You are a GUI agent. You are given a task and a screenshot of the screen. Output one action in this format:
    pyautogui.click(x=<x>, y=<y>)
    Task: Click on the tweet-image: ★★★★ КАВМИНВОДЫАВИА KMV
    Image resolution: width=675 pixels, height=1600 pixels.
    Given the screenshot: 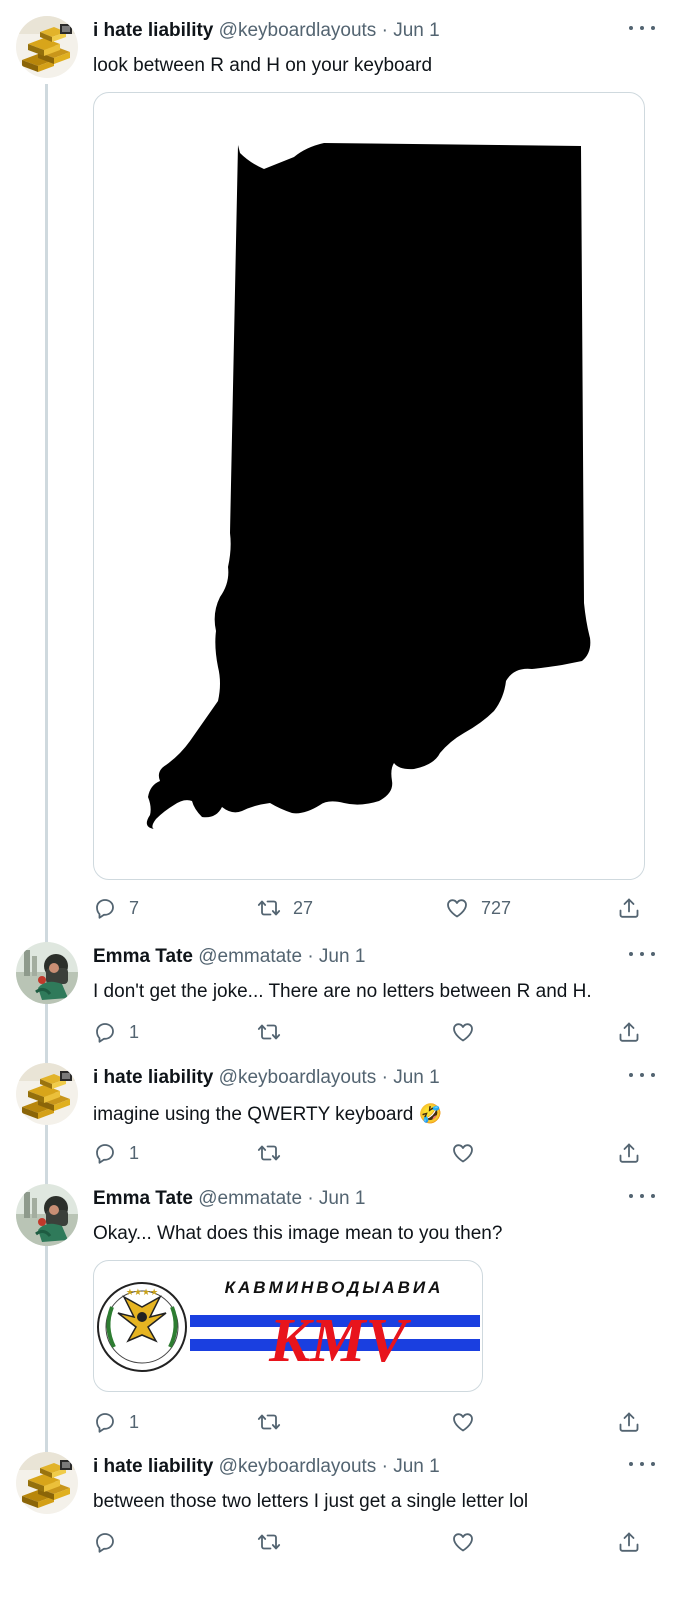 What is the action you would take?
    pyautogui.click(x=288, y=1326)
    